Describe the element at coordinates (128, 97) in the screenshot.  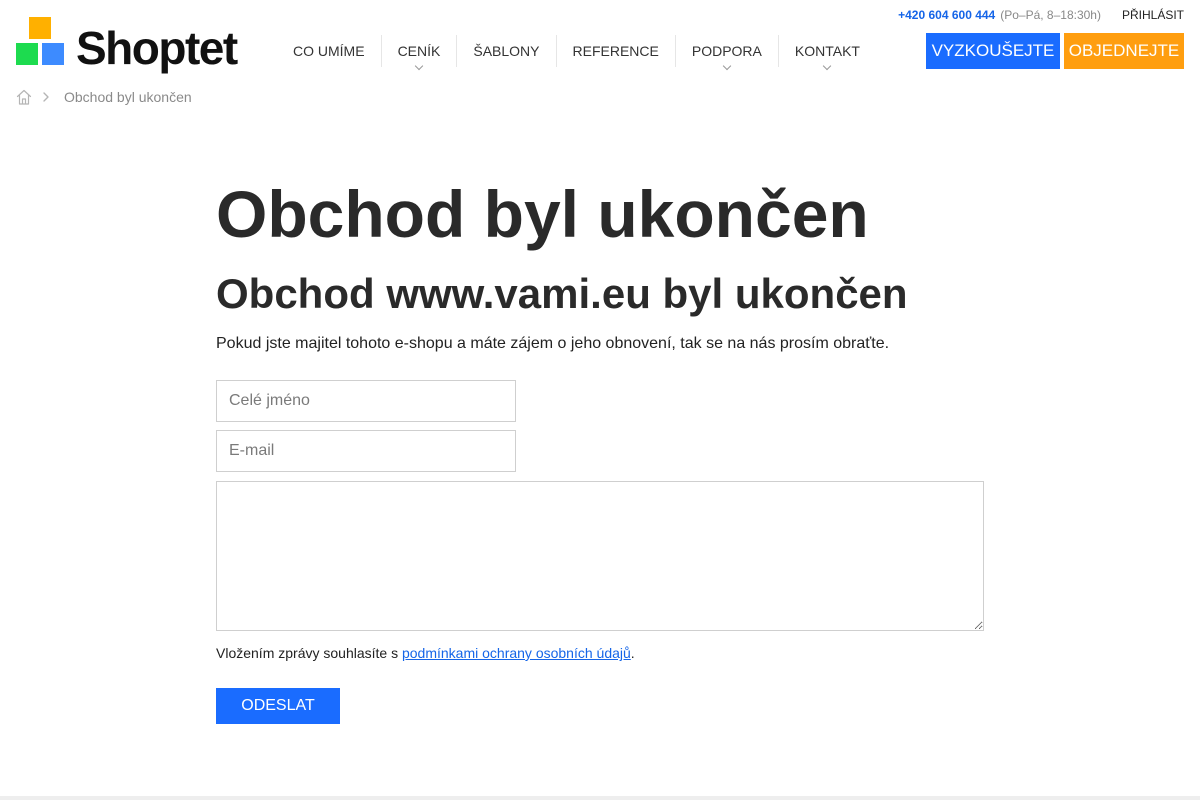
I see `breadcrumb-current: Obchod byl ukončen` at that location.